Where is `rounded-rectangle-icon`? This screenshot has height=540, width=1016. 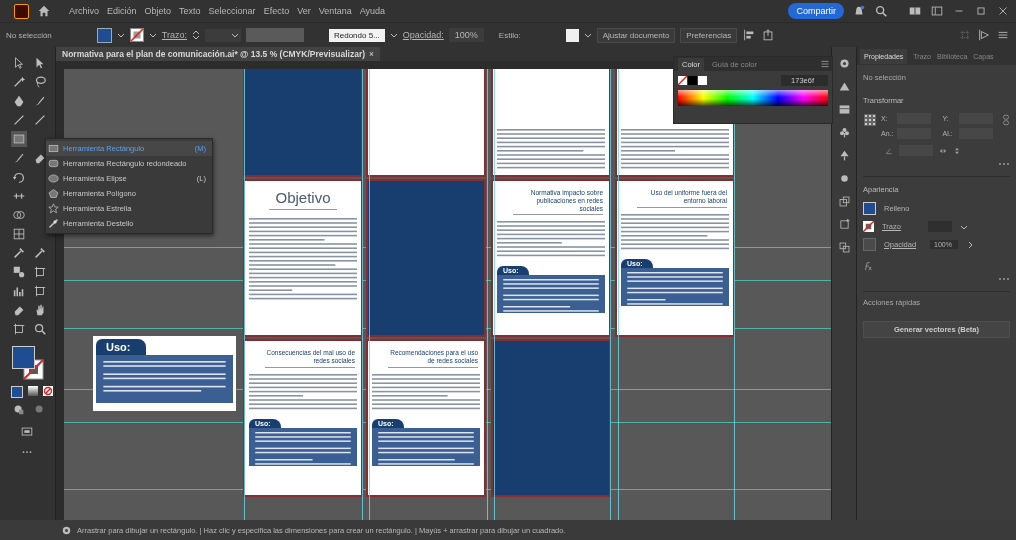
rounded-rectangle-icon is located at coordinates (53, 163).